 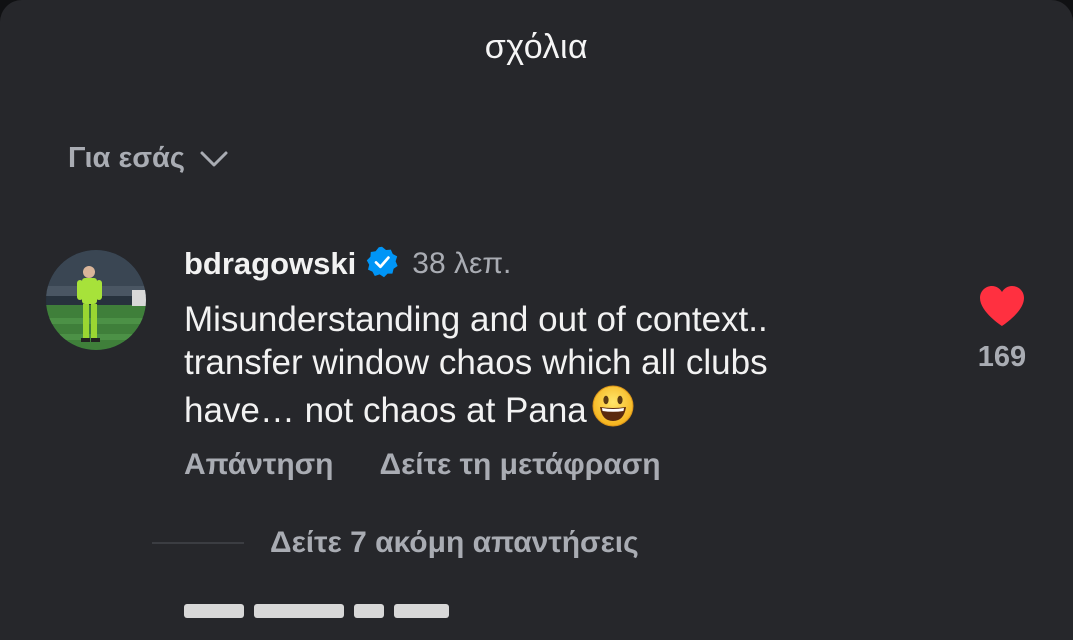 What do you see at coordinates (198, 543) in the screenshot?
I see `replies-divider-line` at bounding box center [198, 543].